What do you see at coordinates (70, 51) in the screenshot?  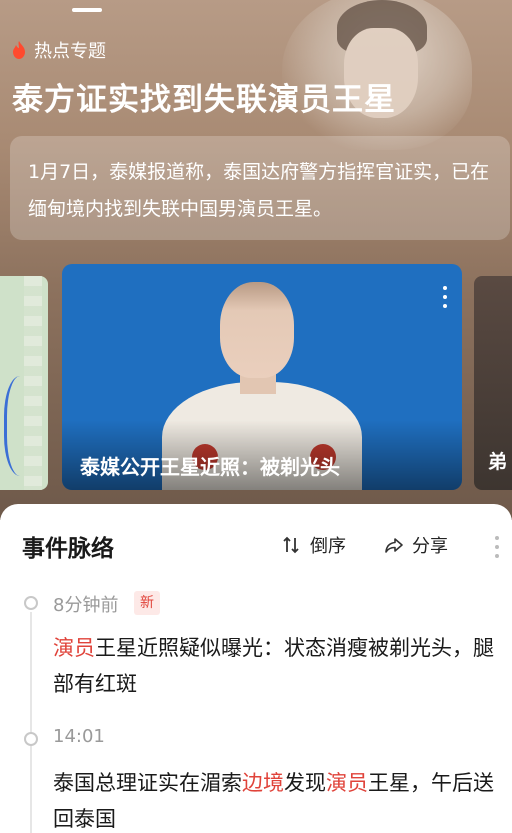 I see `topic-label-text: 热点专题` at bounding box center [70, 51].